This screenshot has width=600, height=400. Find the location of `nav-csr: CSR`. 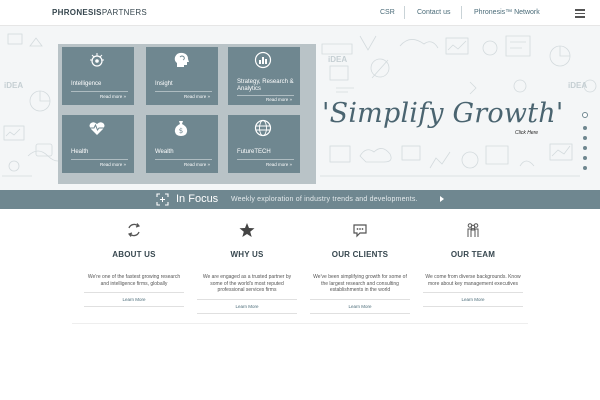

nav-csr: CSR is located at coordinates (387, 12).